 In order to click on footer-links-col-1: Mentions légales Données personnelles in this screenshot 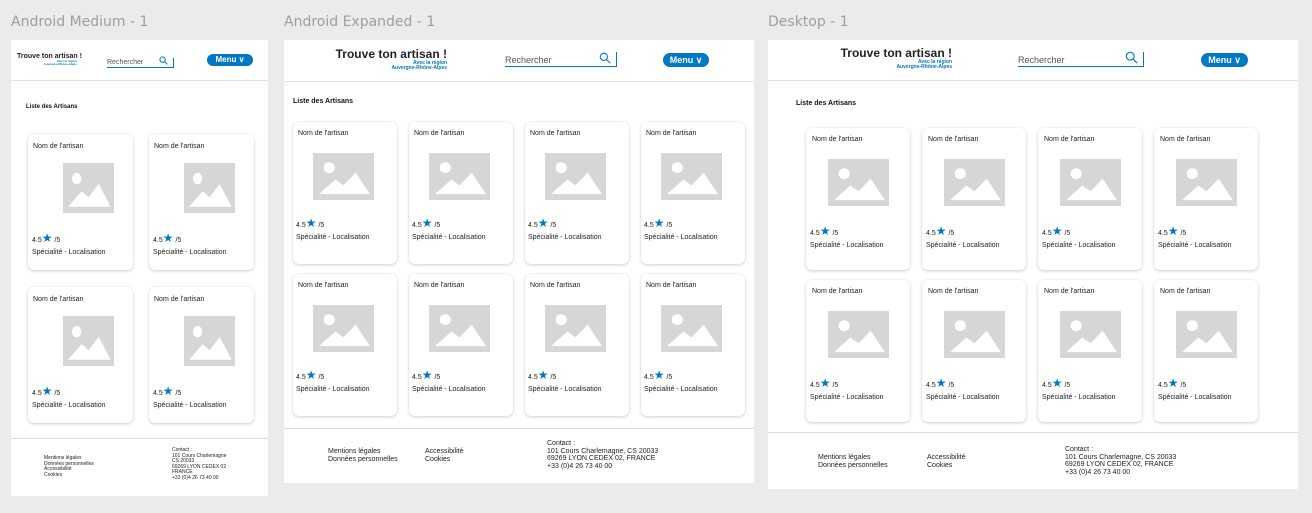, I will do `click(363, 455)`.